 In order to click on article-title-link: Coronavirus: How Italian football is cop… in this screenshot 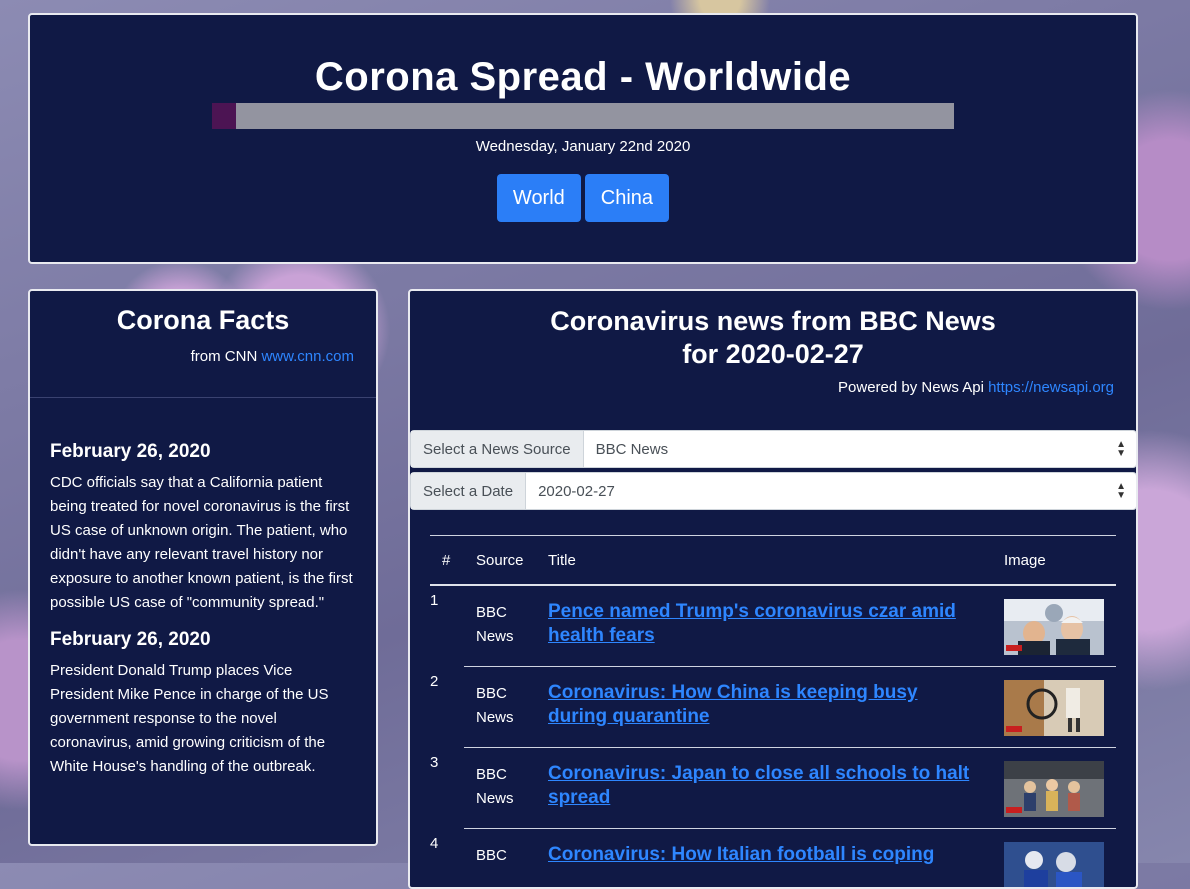, I will do `click(763, 855)`.